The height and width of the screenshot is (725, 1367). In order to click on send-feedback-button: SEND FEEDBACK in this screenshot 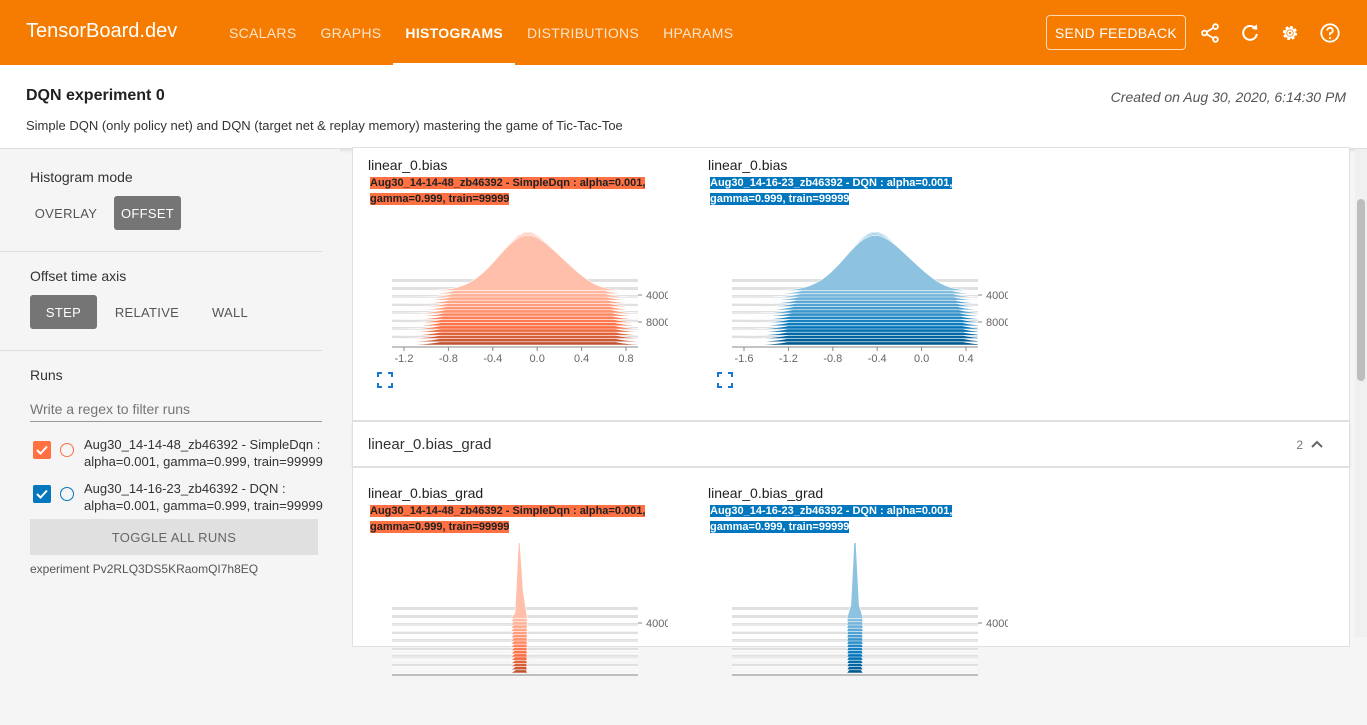, I will do `click(1116, 32)`.